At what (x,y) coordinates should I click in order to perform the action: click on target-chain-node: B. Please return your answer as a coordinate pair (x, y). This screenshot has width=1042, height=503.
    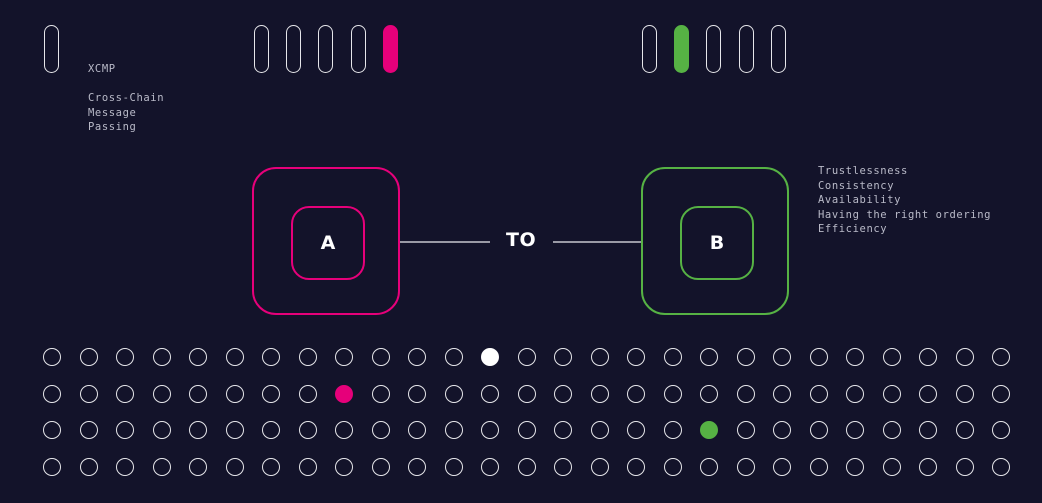
    Looking at the image, I should click on (717, 243).